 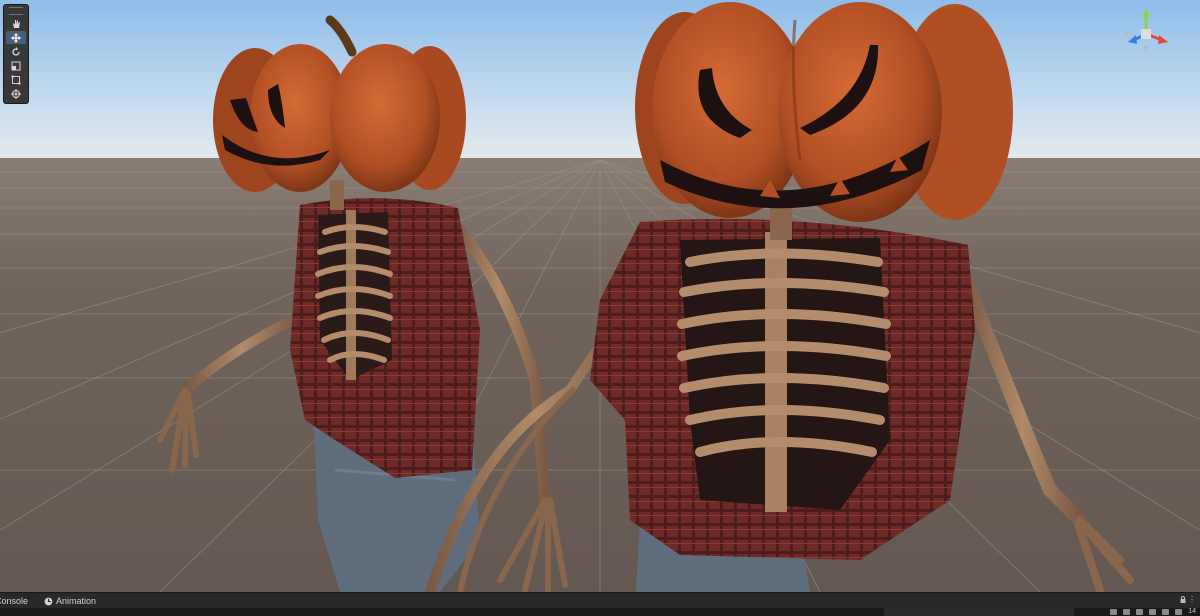 I want to click on visibility-icon, so click(x=1153, y=612).